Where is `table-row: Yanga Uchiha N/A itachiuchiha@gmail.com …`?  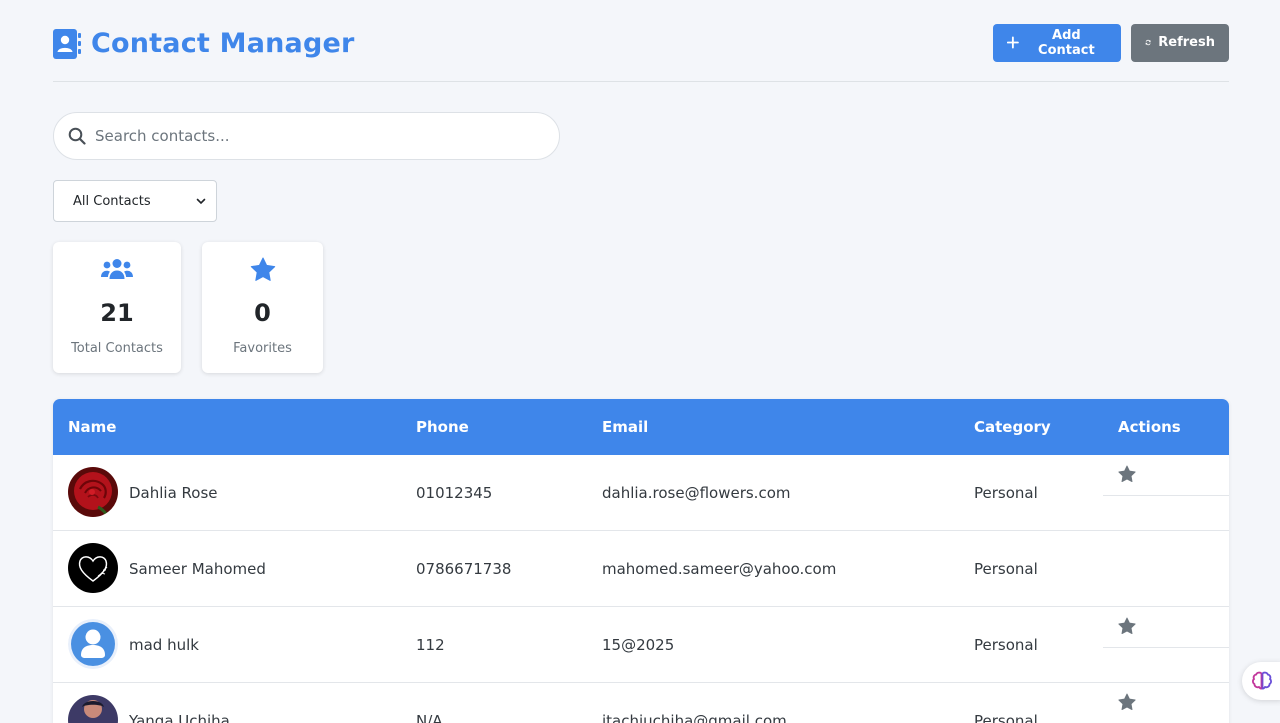
table-row: Yanga Uchiha N/A itachiuchiha@gmail.com … is located at coordinates (641, 703).